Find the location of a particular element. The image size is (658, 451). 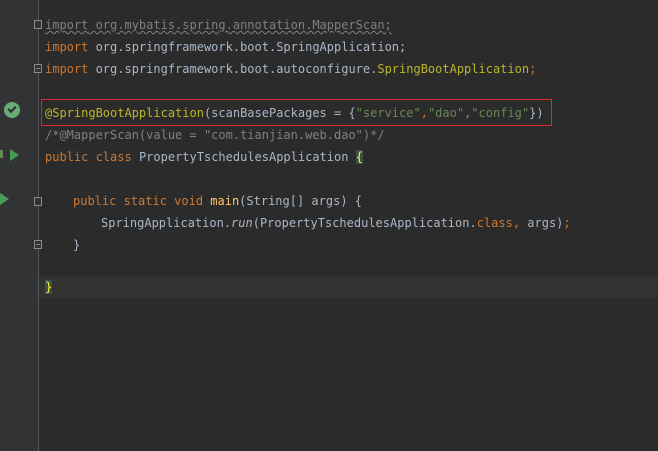

class-name: PropertyTschedulesApplication is located at coordinates (243, 157).